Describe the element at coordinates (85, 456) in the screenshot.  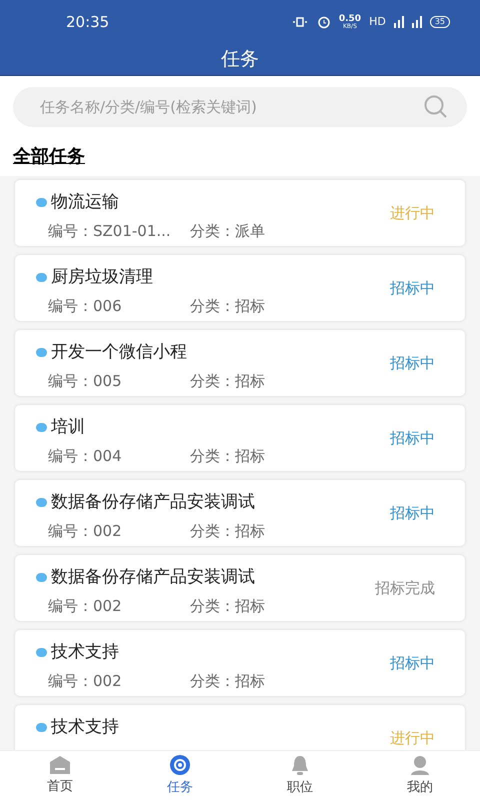
I see `task-number: 编号：004` at that location.